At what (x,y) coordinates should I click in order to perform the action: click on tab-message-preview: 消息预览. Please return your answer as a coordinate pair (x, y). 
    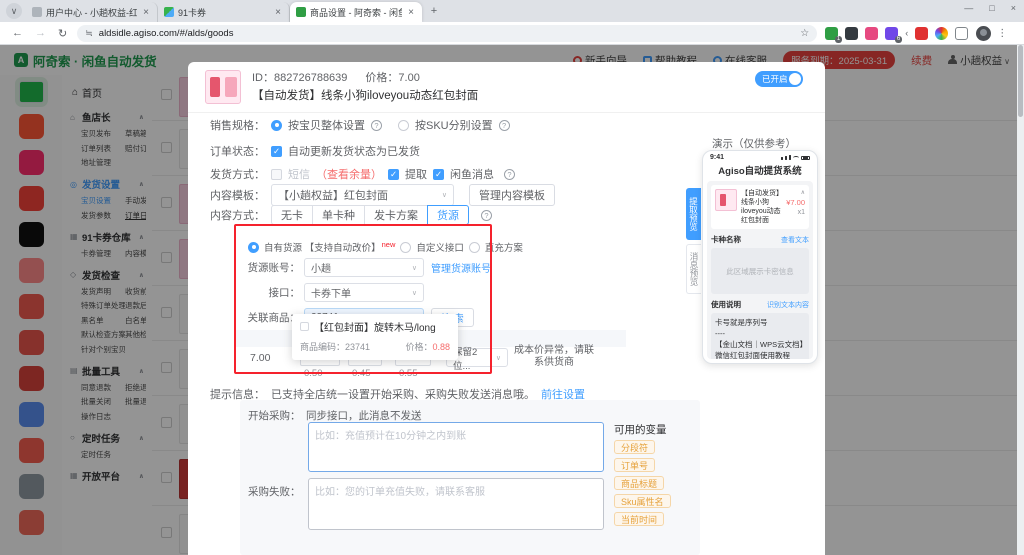
    Looking at the image, I should click on (693, 269).